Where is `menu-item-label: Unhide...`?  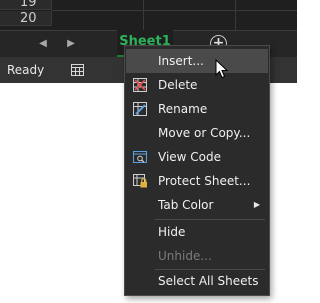 menu-item-label: Unhide... is located at coordinates (185, 256).